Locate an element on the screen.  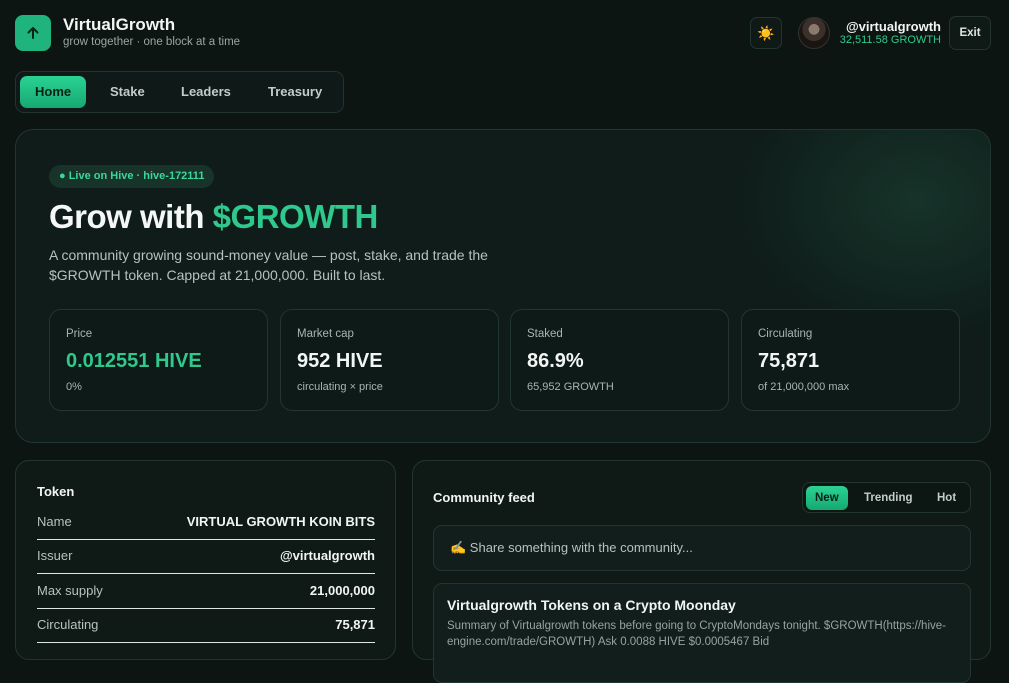
token-value: 75,871 is located at coordinates (355, 624).